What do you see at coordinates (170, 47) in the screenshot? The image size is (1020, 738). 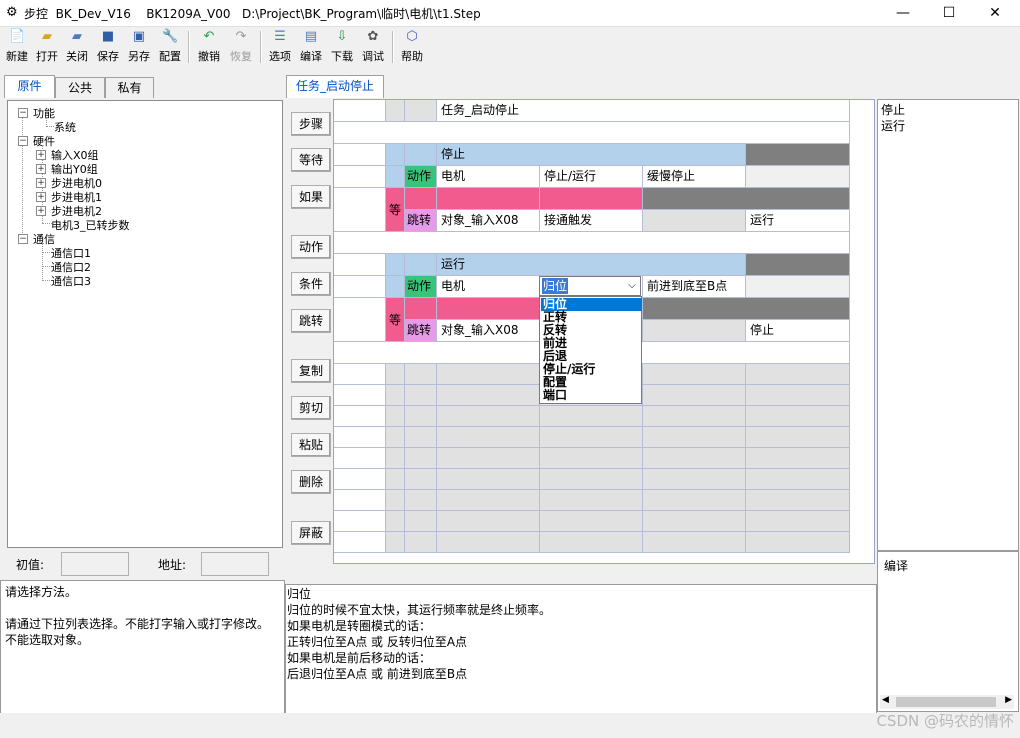 I see `config-button: 🔧 配置` at bounding box center [170, 47].